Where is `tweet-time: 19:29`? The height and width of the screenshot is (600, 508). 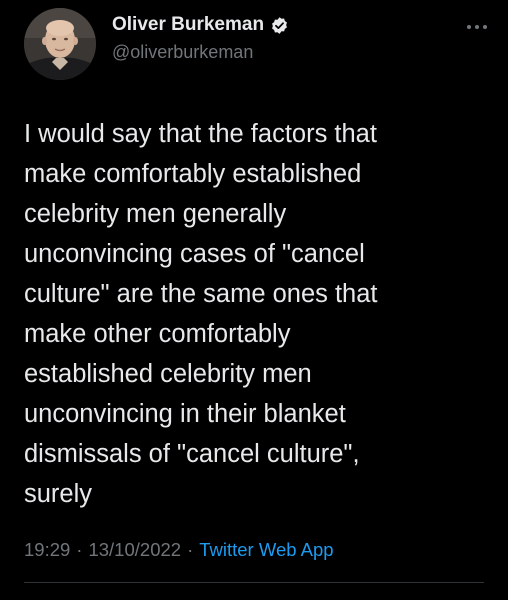
tweet-time: 19:29 is located at coordinates (47, 550).